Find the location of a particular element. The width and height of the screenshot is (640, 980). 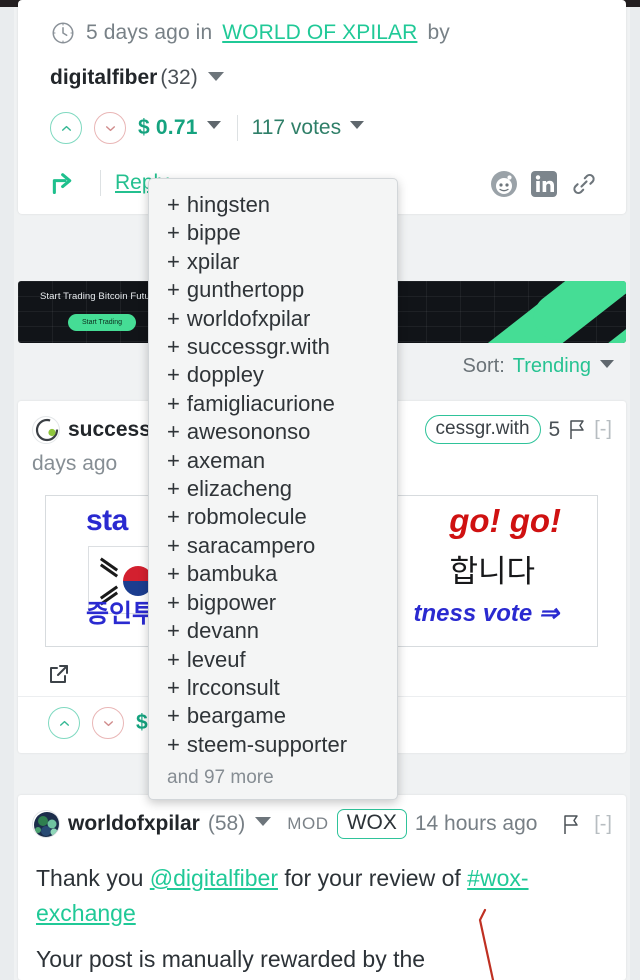

post-votes-count: 117 votes is located at coordinates (297, 128).